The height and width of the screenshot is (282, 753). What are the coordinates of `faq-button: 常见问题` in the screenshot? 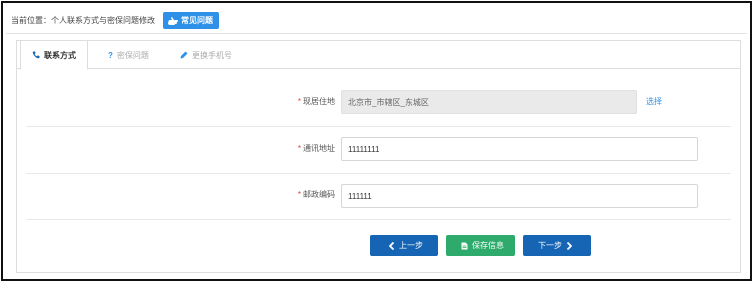 It's located at (191, 20).